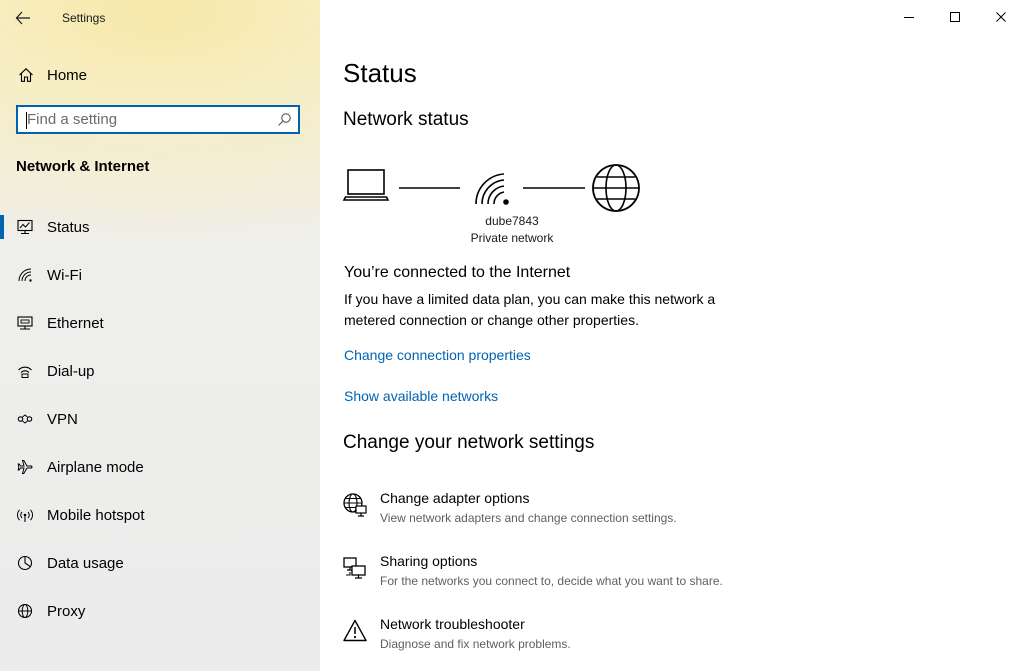 The image size is (1024, 671). Describe the element at coordinates (25, 323) in the screenshot. I see `ethernet-icon` at that location.